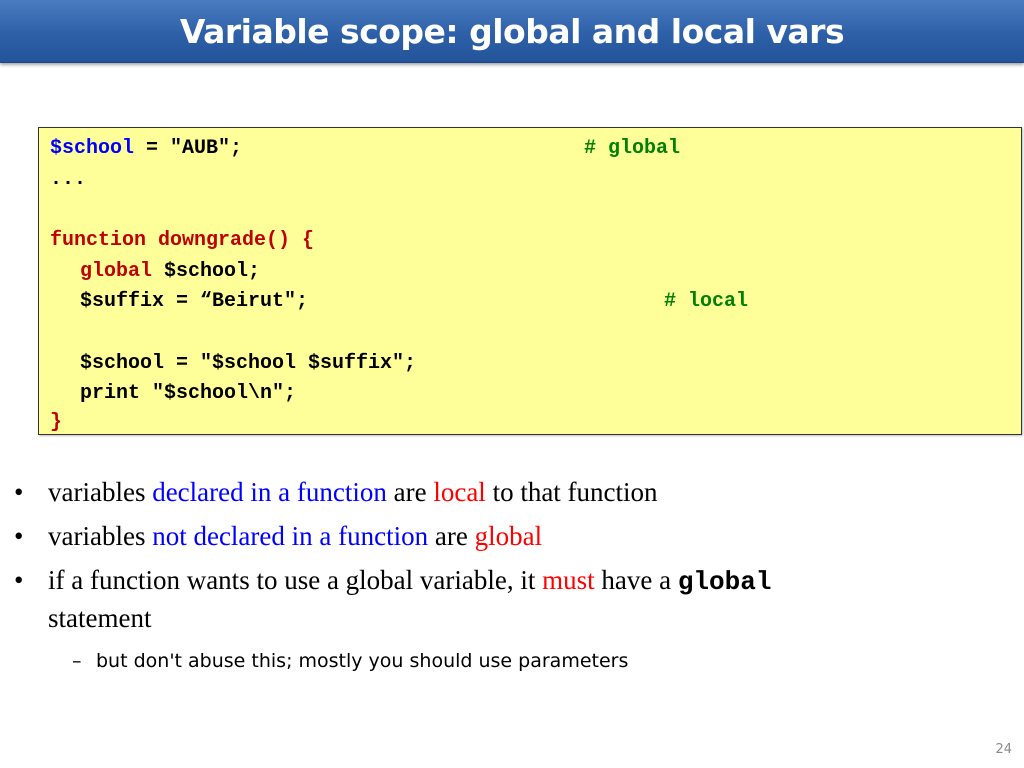 This screenshot has width=1024, height=768. I want to click on code-line-5: $suffix = “Beirut";, so click(194, 301).